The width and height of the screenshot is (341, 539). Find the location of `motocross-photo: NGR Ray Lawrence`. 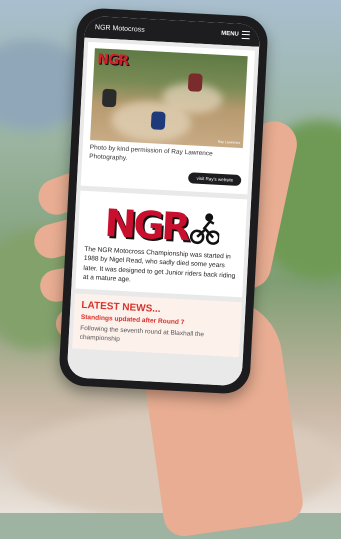

motocross-photo: NGR Ray Lawrence is located at coordinates (169, 98).